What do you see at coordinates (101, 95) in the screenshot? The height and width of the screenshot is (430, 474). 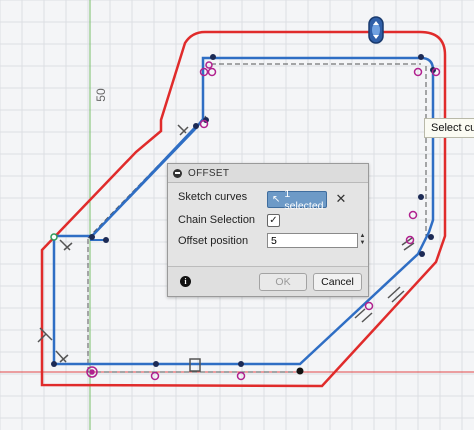 I see `dimension-label: 50` at bounding box center [101, 95].